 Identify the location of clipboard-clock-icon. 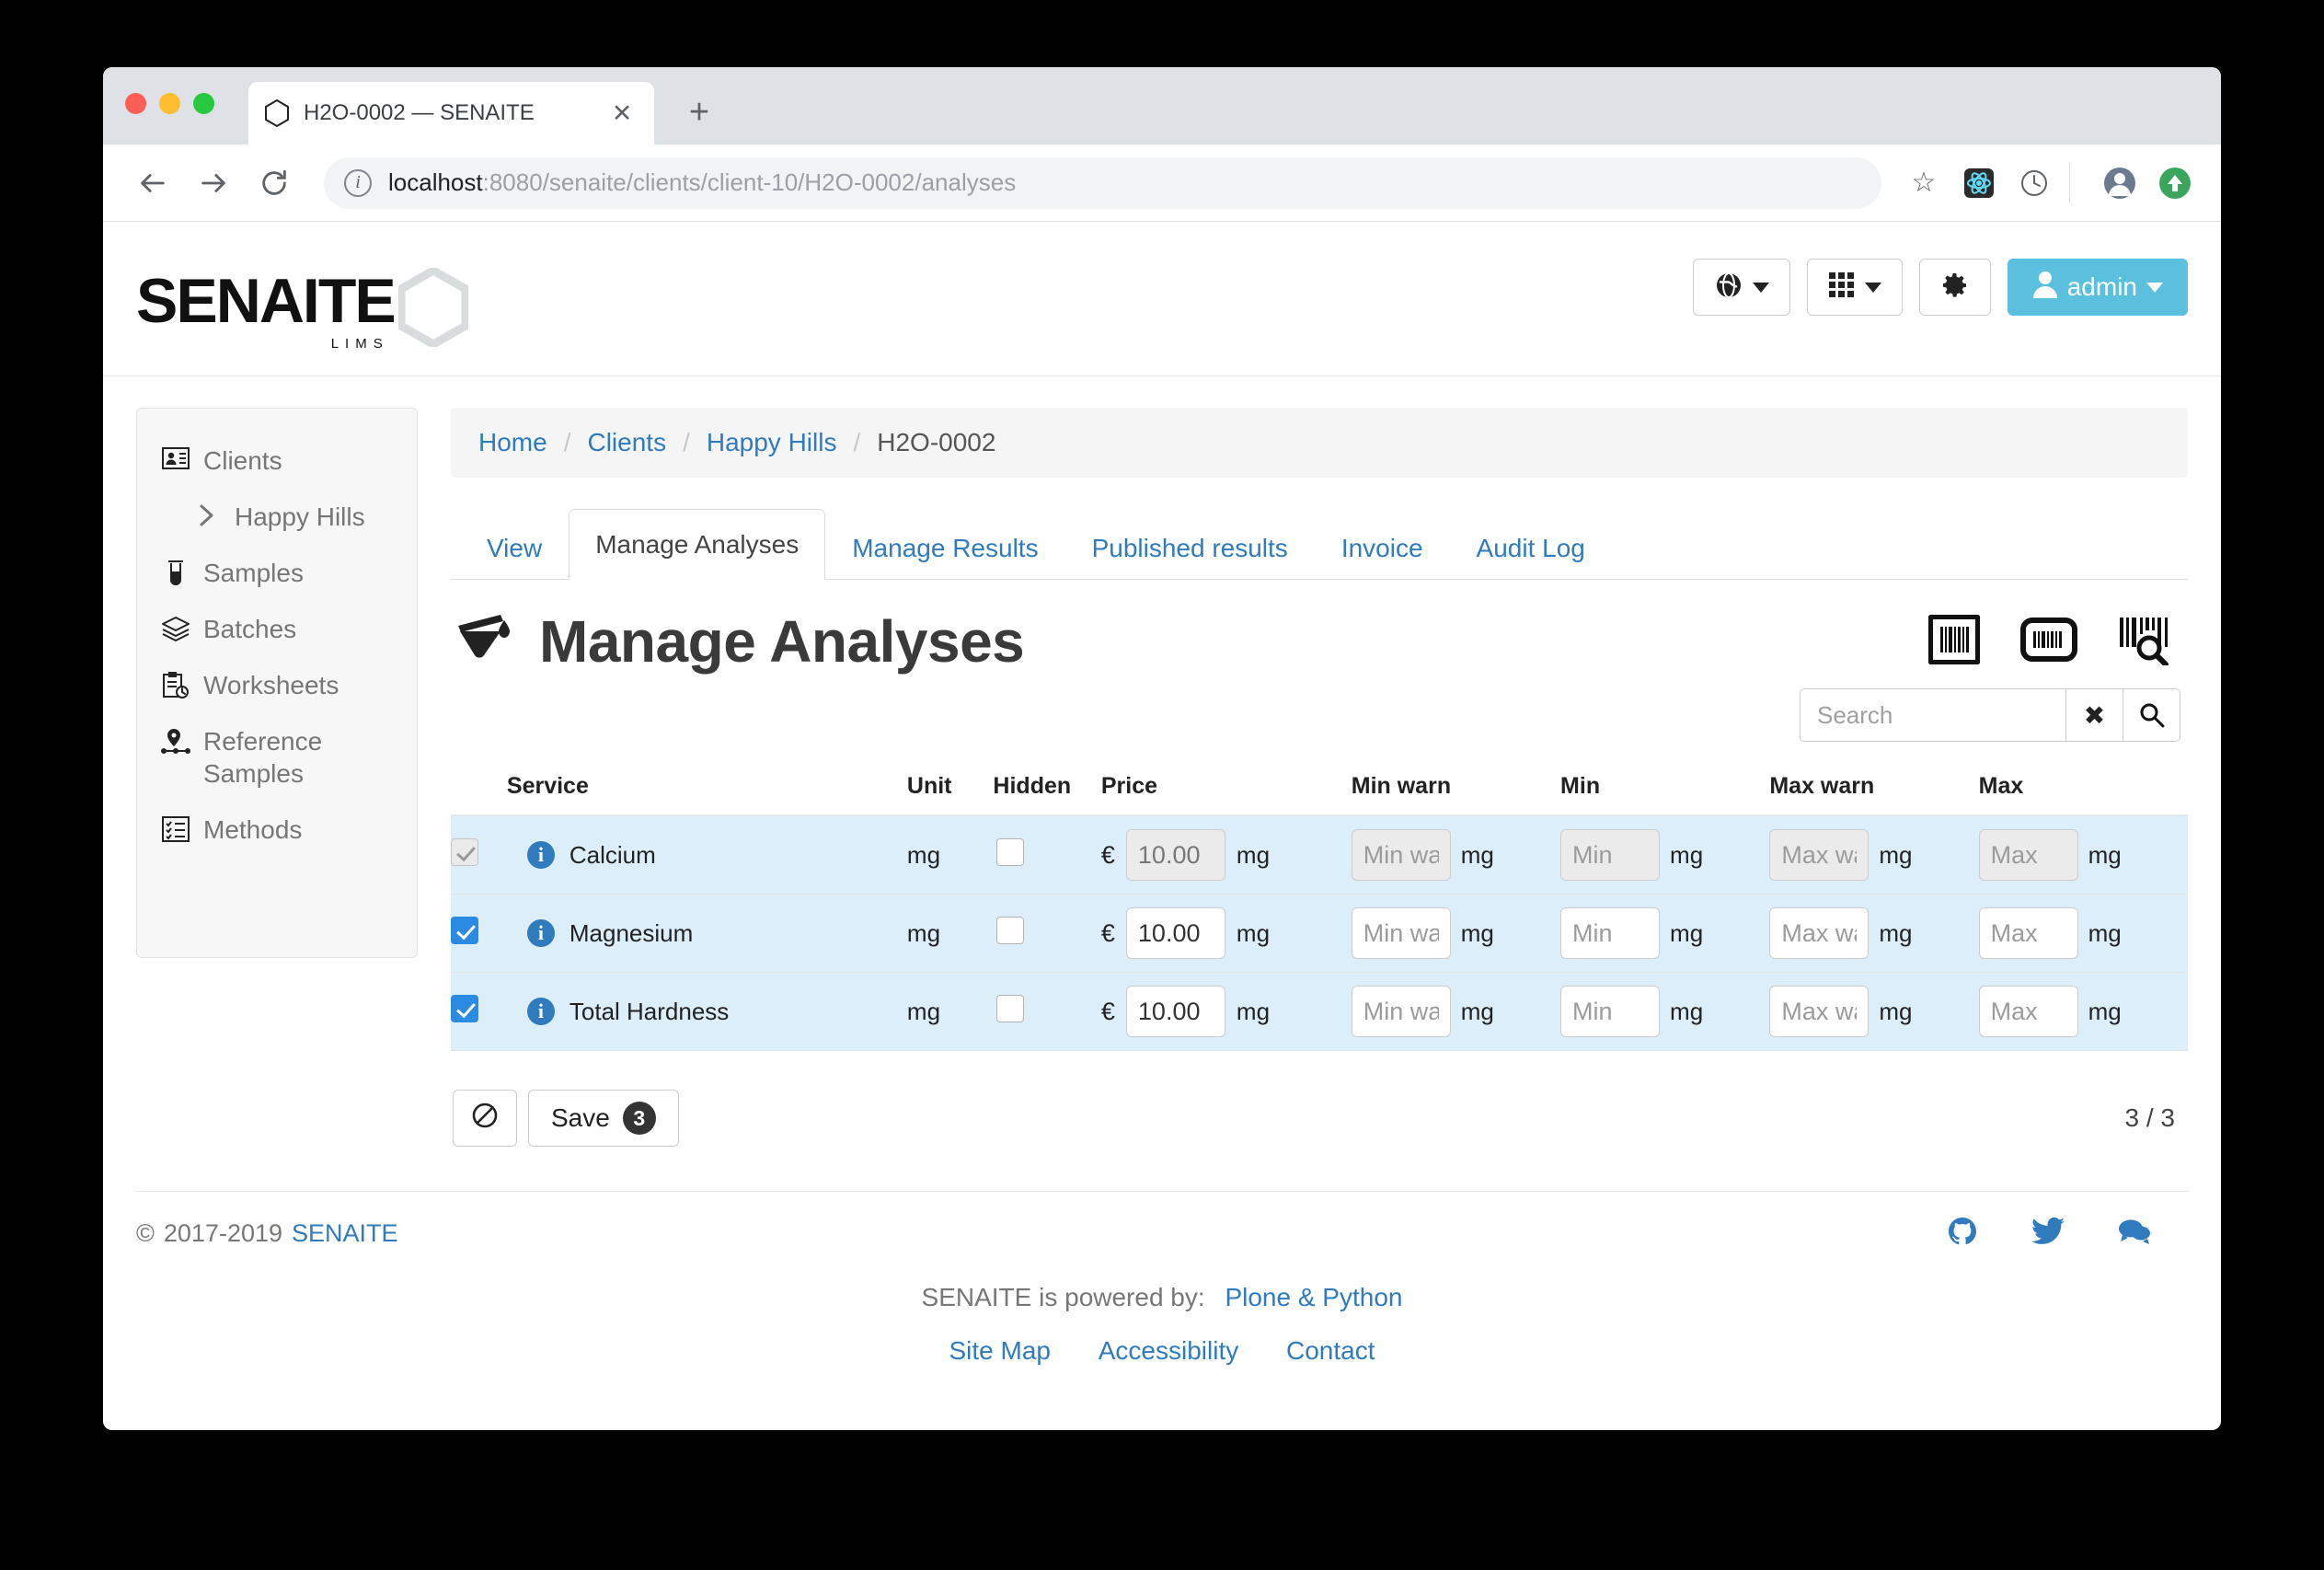
(176, 684).